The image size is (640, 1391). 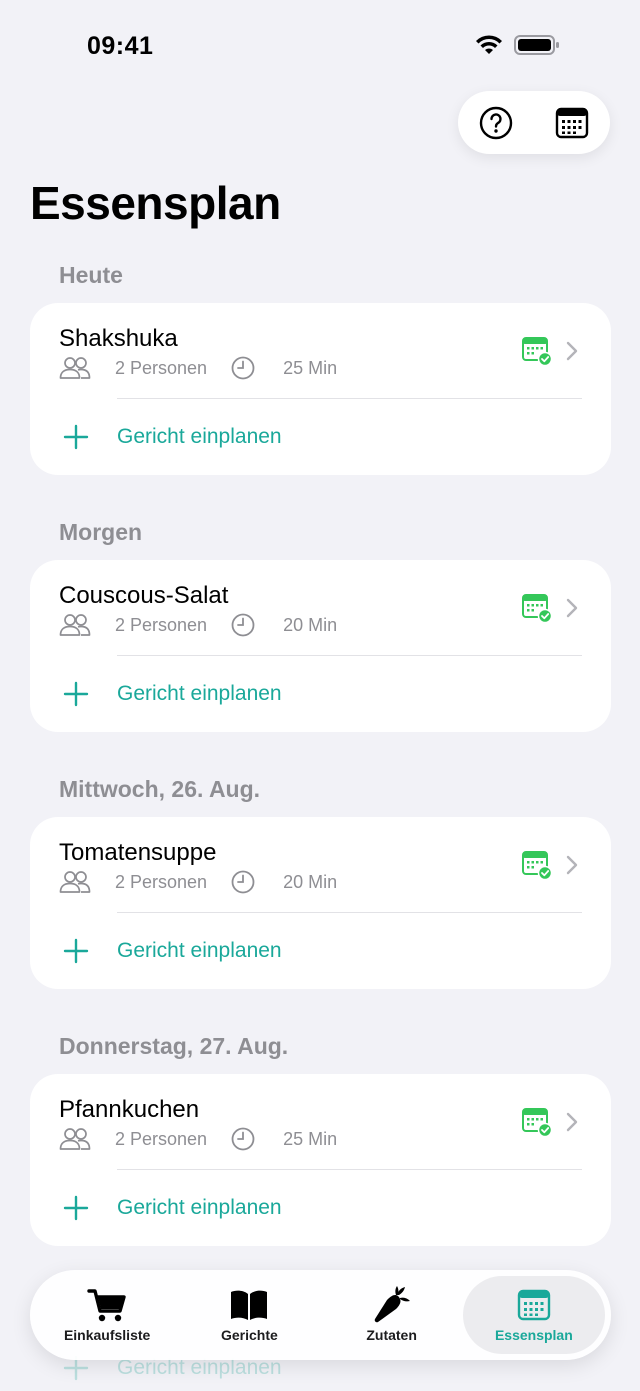 What do you see at coordinates (118, 338) in the screenshot?
I see `meal-name: Shakshuka` at bounding box center [118, 338].